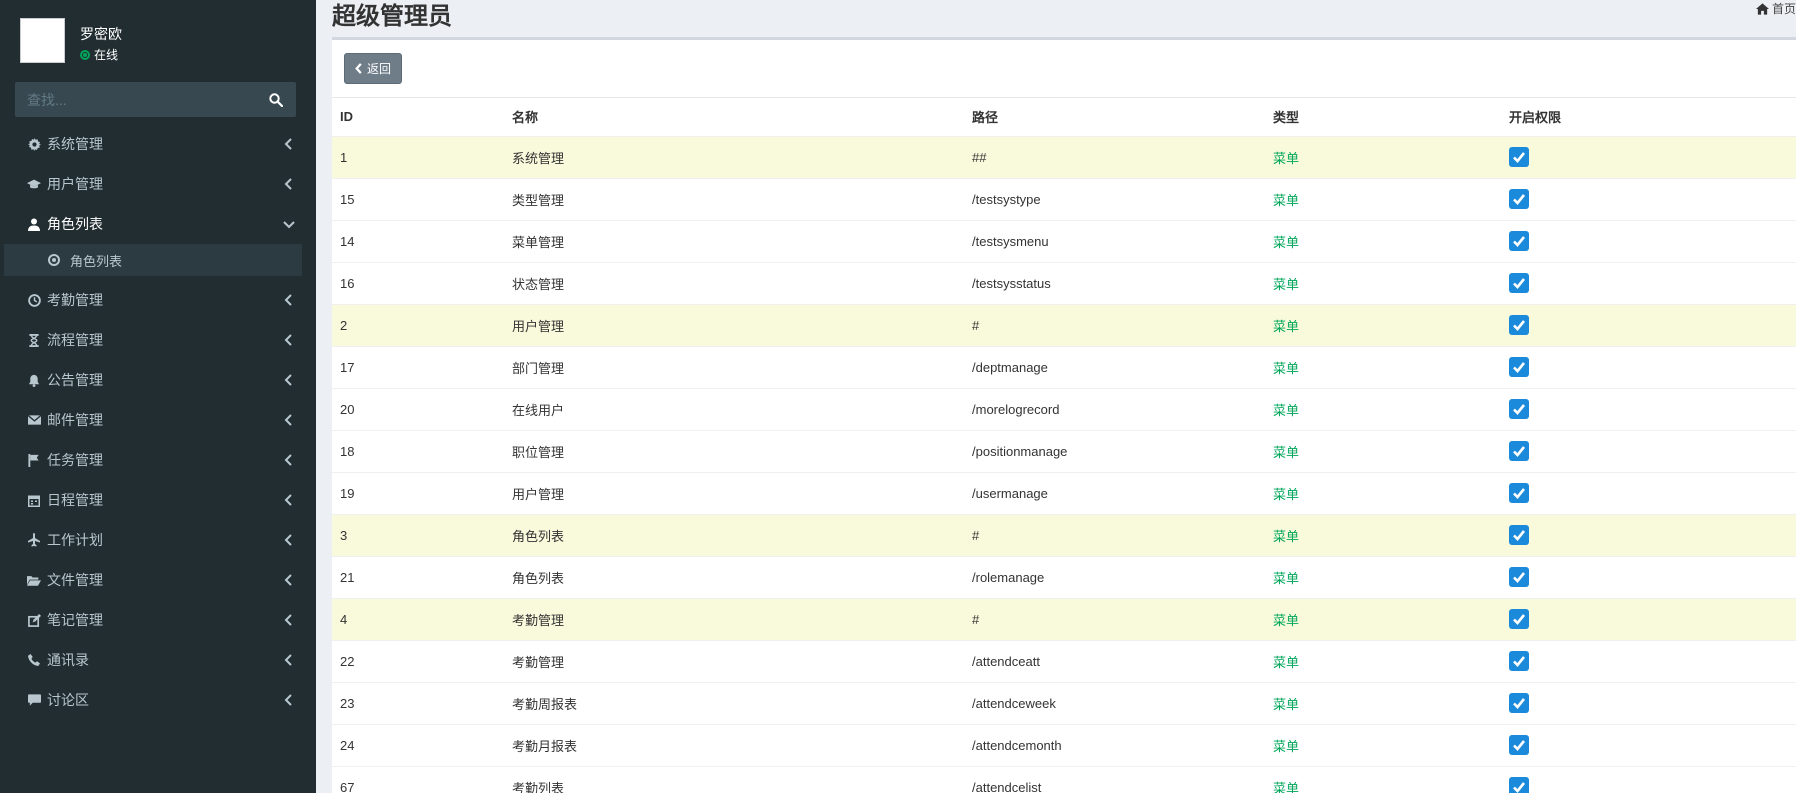 Image resolution: width=1796 pixels, height=793 pixels. I want to click on gear-icon, so click(34, 144).